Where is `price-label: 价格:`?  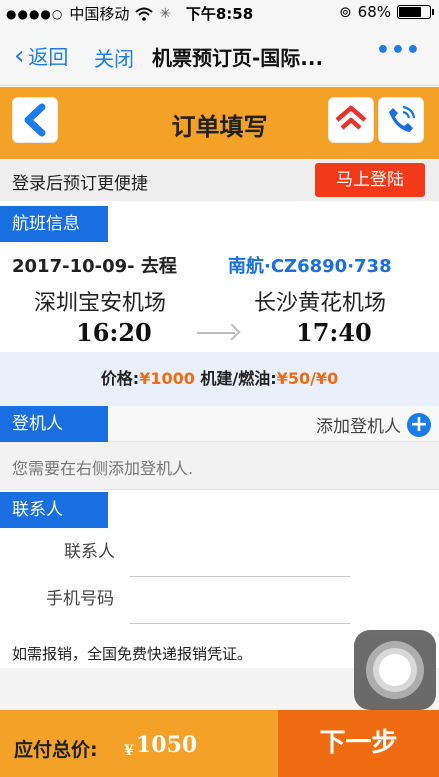 price-label: 价格: is located at coordinates (120, 378).